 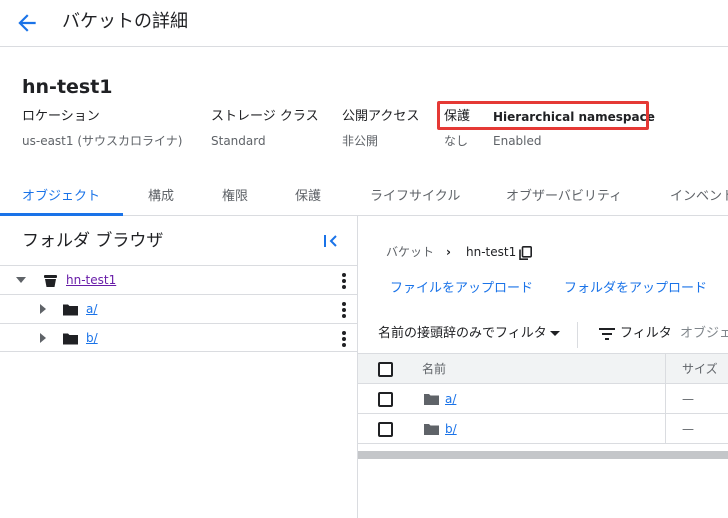 I want to click on horizontal-scrollbar, so click(x=543, y=455).